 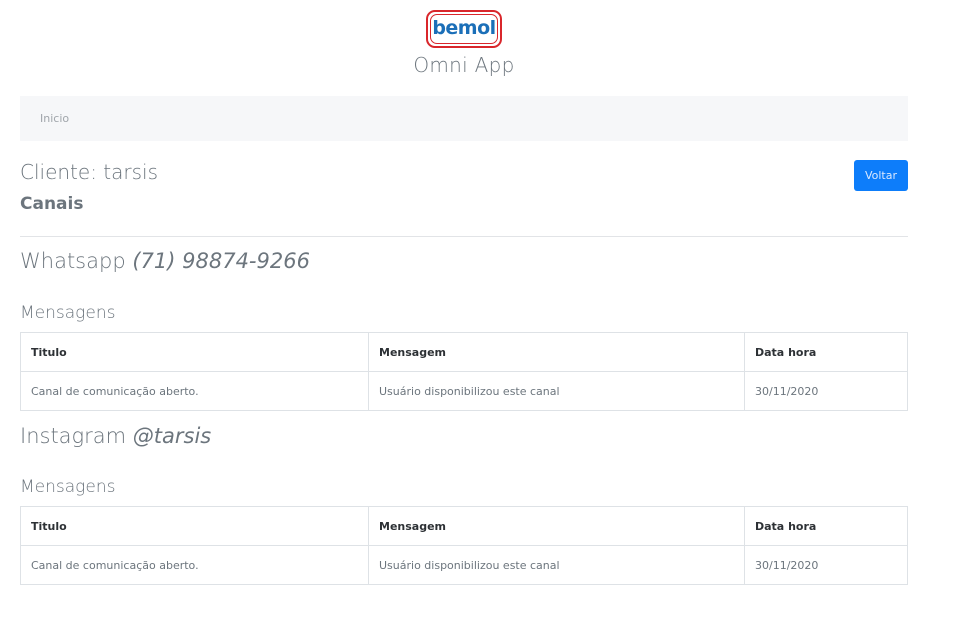 What do you see at coordinates (172, 436) in the screenshot?
I see `channel-handle: @tarsis` at bounding box center [172, 436].